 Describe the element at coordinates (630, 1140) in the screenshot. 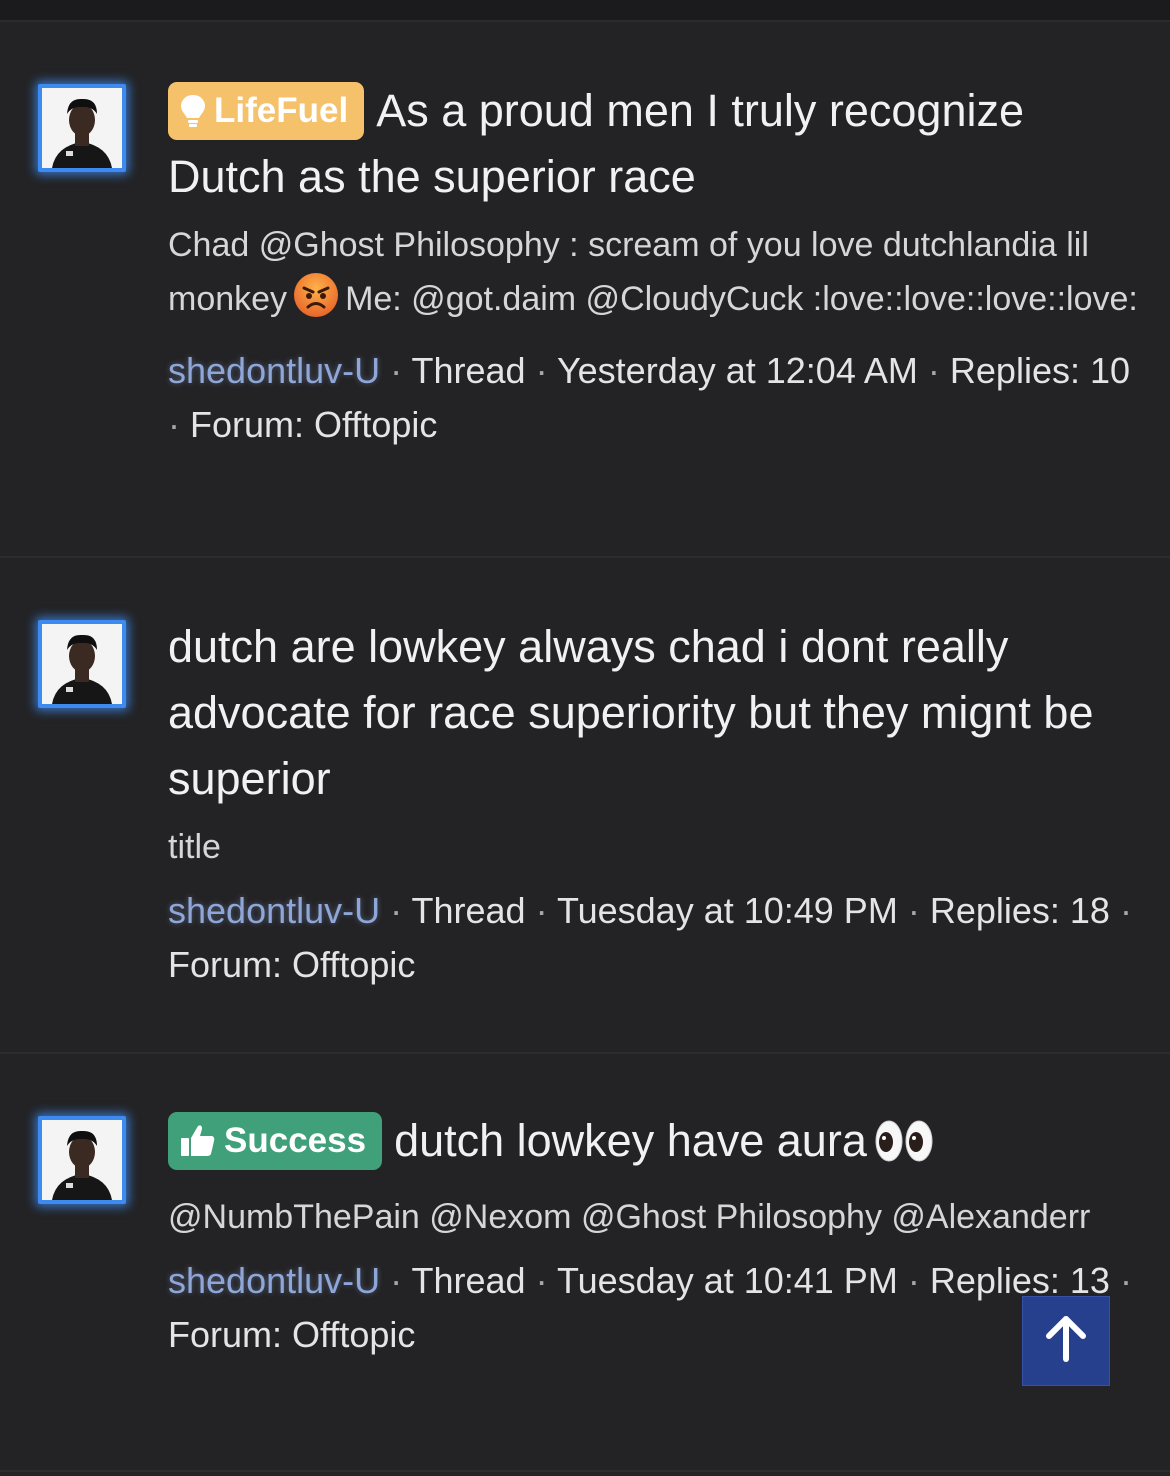

I see `thread-title-text: dutch lowkey have aura` at that location.